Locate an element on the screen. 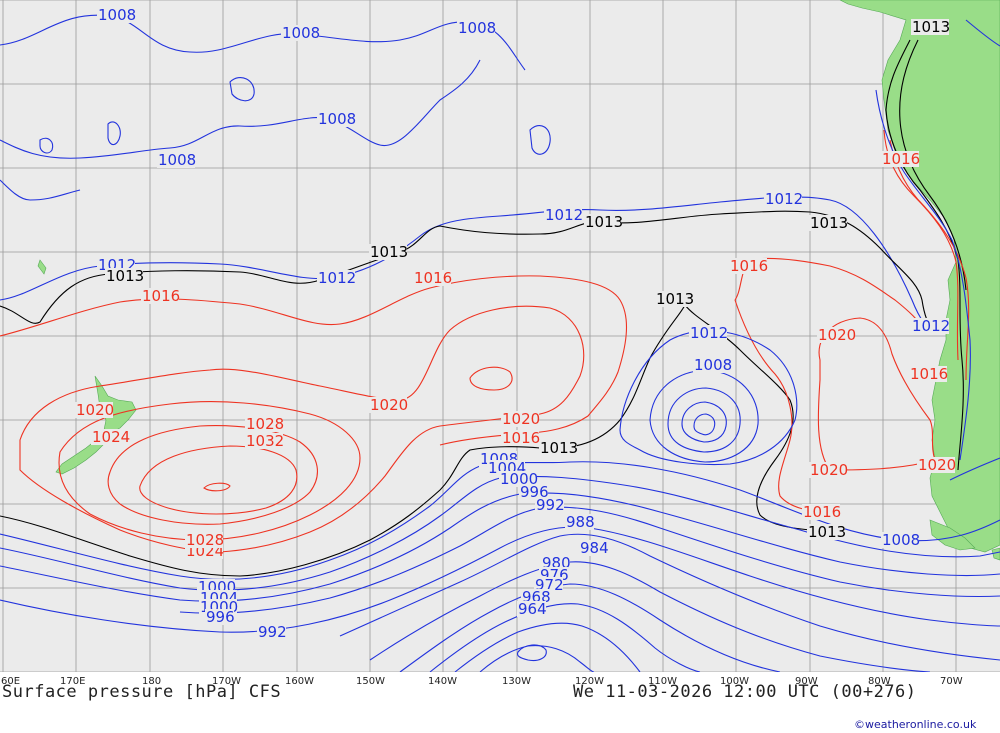 Image resolution: width=1000 pixels, height=733 pixels. valid-time: We 11-03-2026 12:00 UTC (00+276) is located at coordinates (745, 692).